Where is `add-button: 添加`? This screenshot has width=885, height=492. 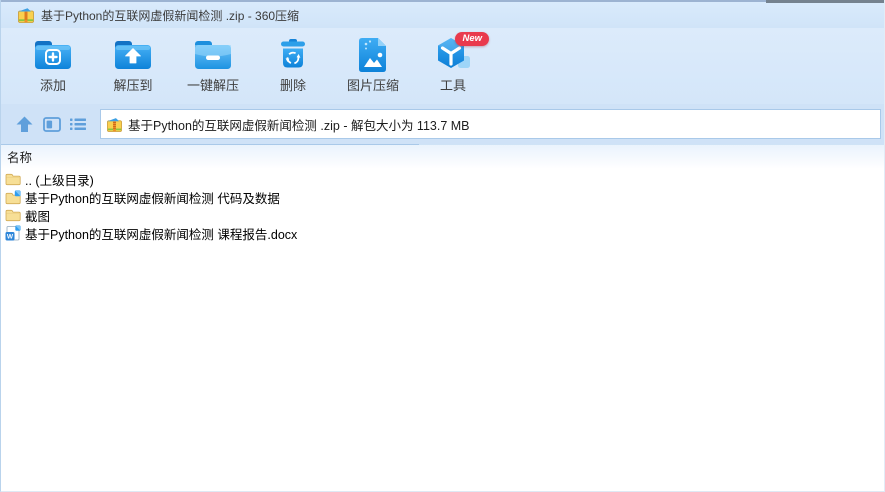 add-button: 添加 is located at coordinates (53, 65).